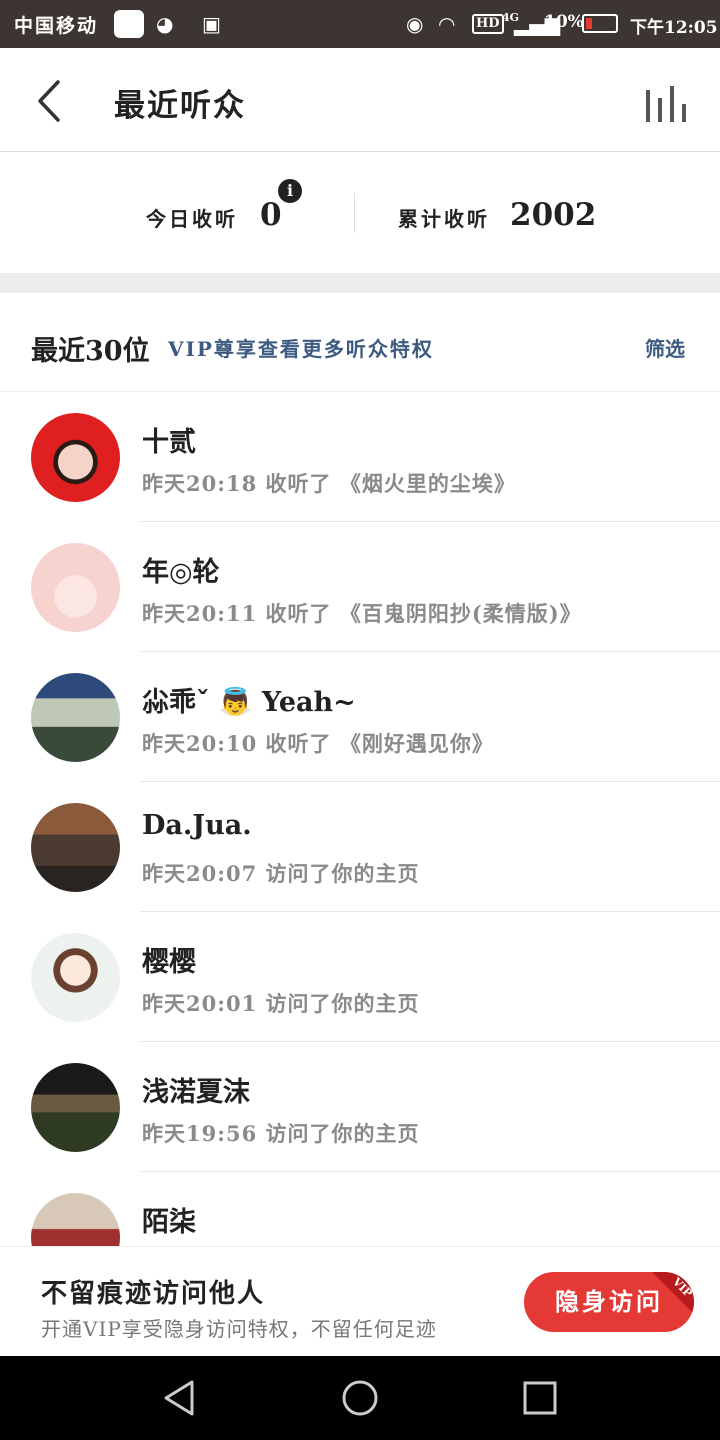  What do you see at coordinates (196, 1092) in the screenshot?
I see `listener-name: 浅渃夏沫` at bounding box center [196, 1092].